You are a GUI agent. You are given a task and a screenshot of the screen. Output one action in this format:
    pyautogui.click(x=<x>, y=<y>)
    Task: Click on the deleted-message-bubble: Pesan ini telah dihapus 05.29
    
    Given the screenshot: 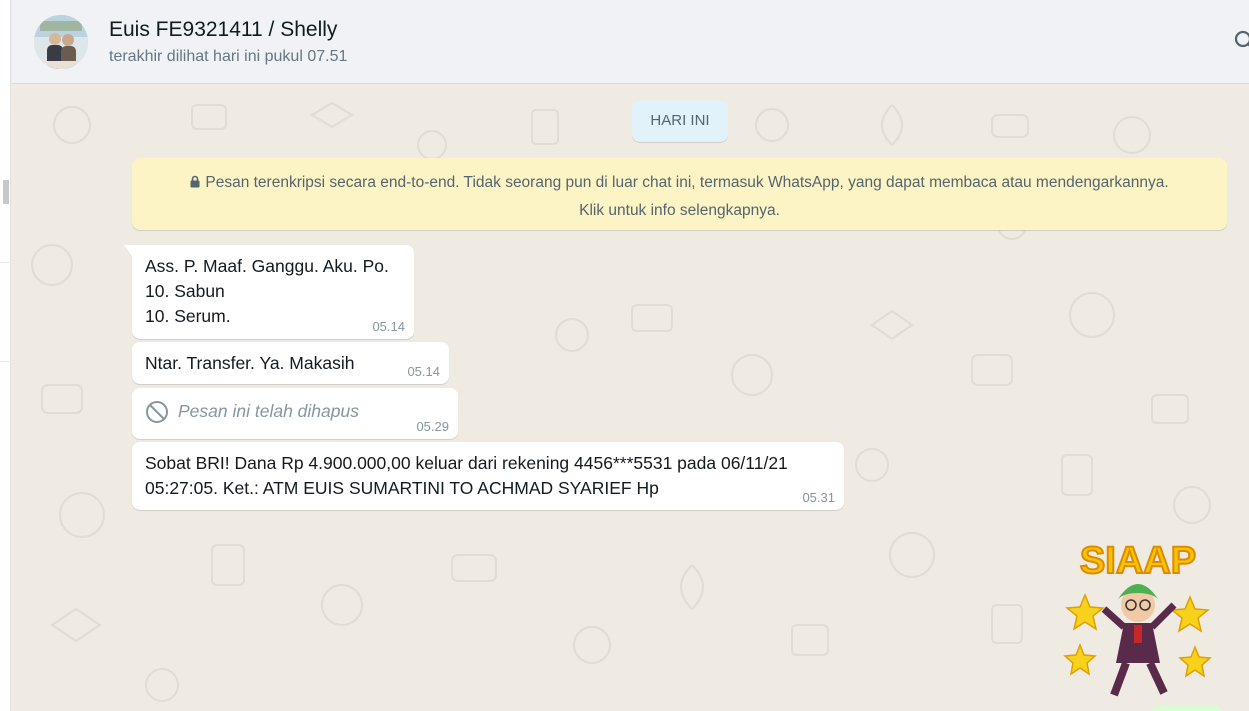 What is the action you would take?
    pyautogui.click(x=295, y=413)
    